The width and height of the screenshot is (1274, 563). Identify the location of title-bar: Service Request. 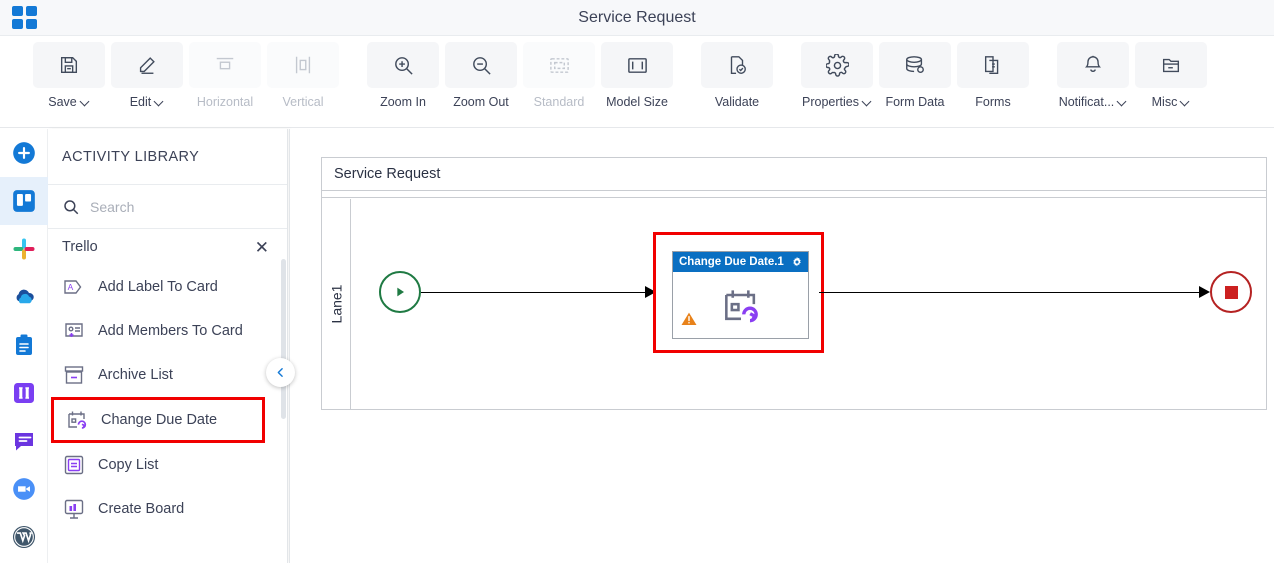
(637, 18).